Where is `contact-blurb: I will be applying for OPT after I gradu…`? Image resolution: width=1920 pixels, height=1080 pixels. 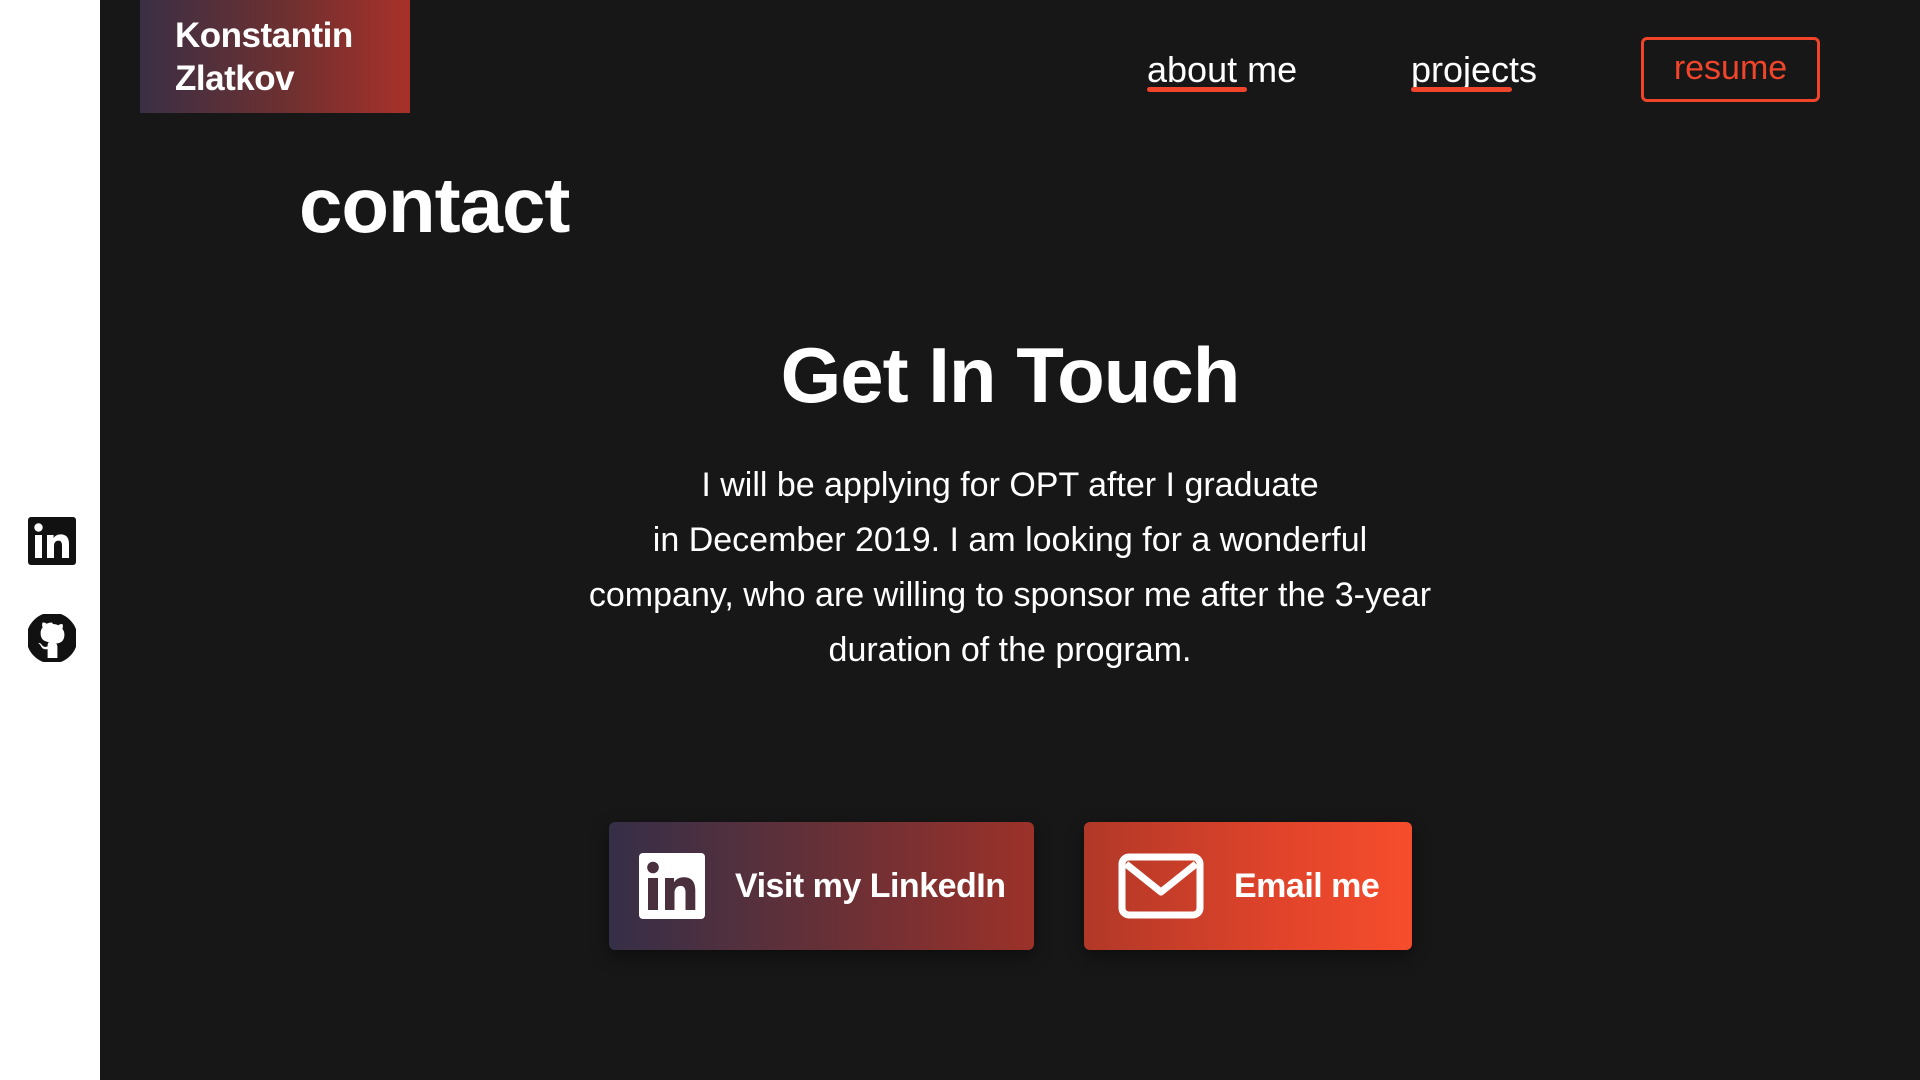 contact-blurb: I will be applying for OPT after I gradu… is located at coordinates (1010, 568).